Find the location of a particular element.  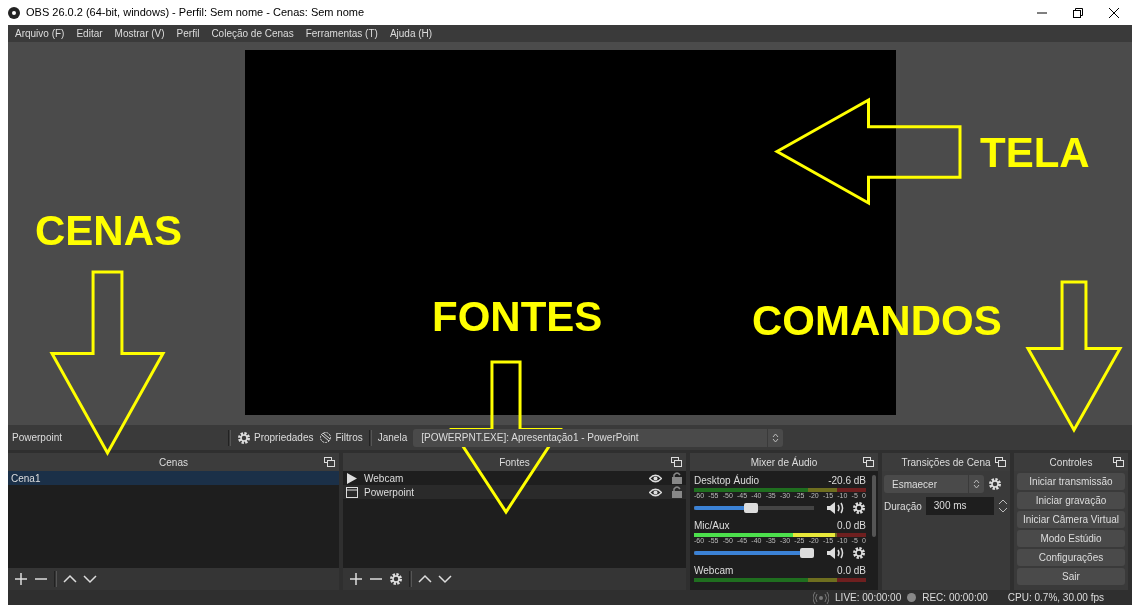

annotation-label: TELA is located at coordinates (1035, 153).